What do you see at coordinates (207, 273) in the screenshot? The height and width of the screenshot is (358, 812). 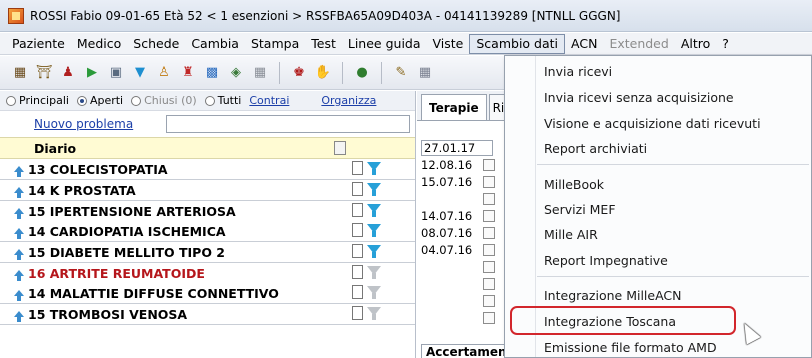 I see `problem-row: 16 ARTRITE REUMATOIDE` at bounding box center [207, 273].